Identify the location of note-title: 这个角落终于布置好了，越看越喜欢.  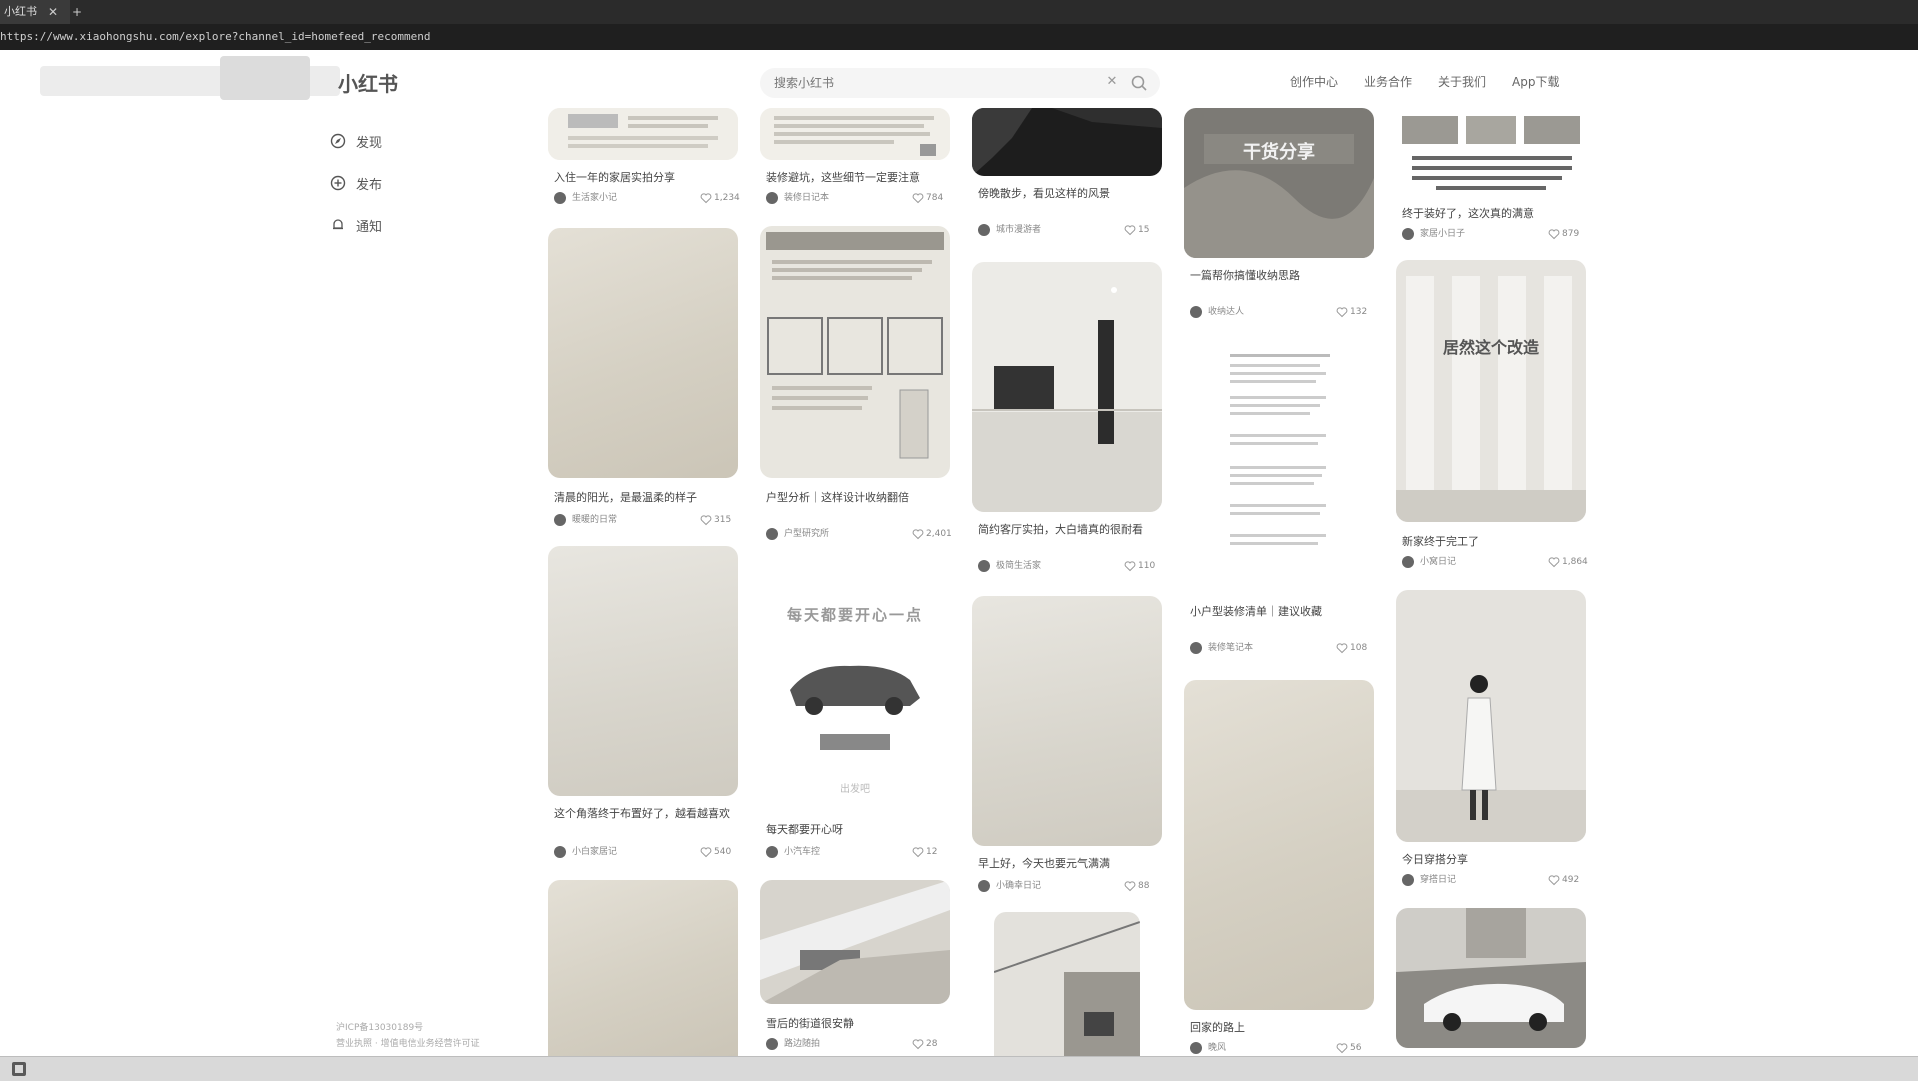
(643, 814).